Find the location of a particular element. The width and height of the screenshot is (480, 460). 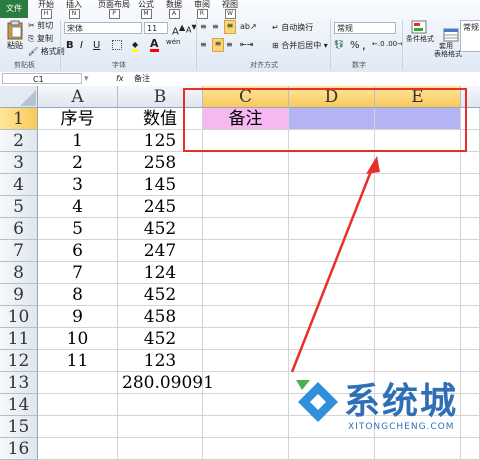

watermark-domain: XITONGCHENG.COM is located at coordinates (401, 427).